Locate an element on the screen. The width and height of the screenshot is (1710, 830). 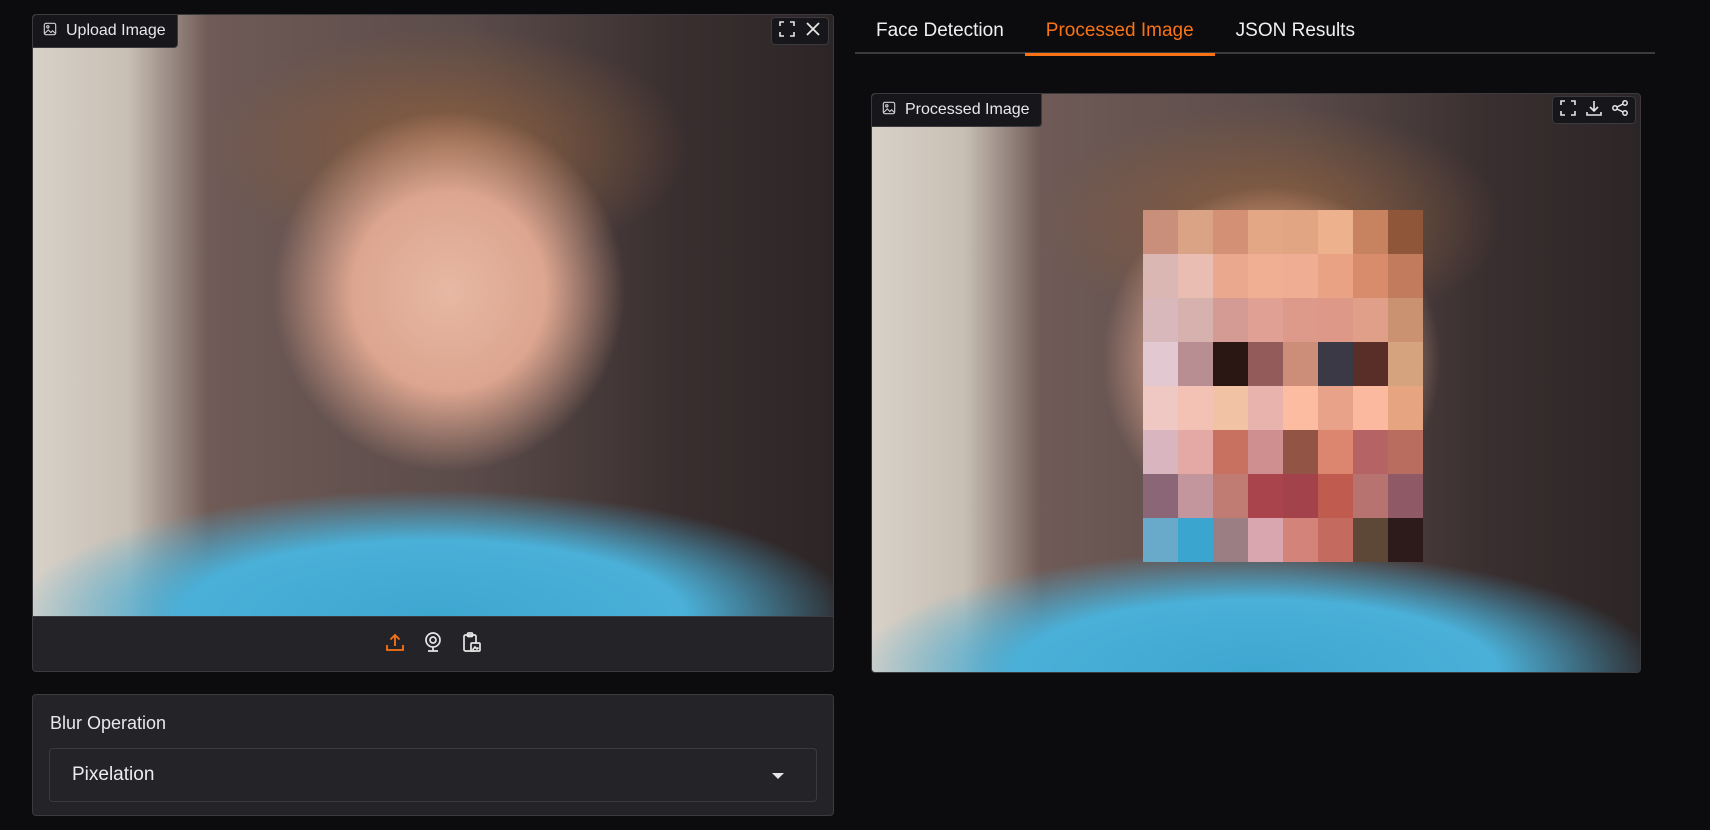
share-icon is located at coordinates (1620, 110).